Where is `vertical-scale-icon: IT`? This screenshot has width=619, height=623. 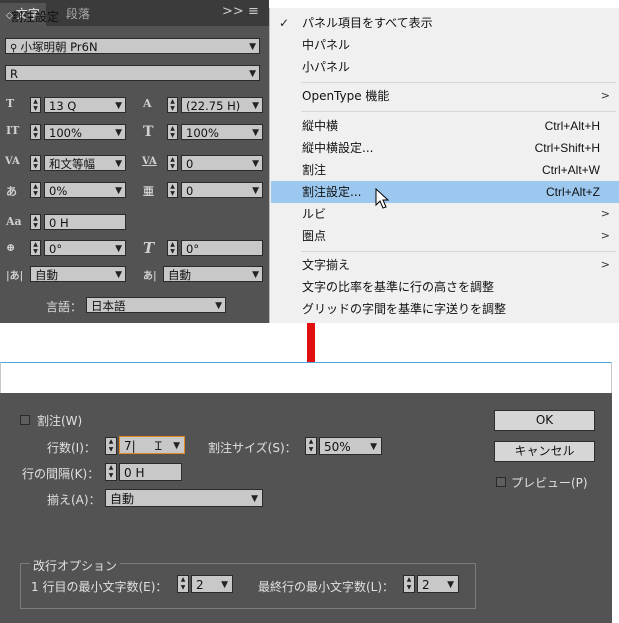
vertical-scale-icon: IT is located at coordinates (13, 130).